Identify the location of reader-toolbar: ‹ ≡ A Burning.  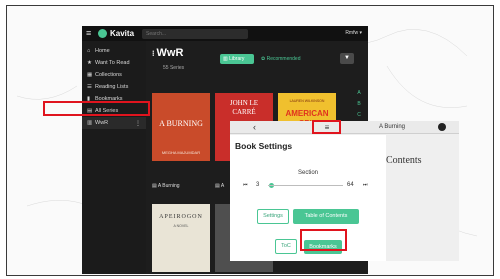
(344, 127).